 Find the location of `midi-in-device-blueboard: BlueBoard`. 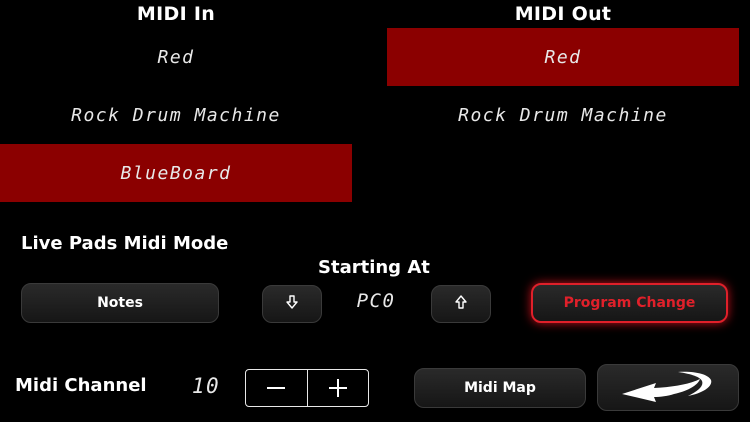

midi-in-device-blueboard: BlueBoard is located at coordinates (176, 173).